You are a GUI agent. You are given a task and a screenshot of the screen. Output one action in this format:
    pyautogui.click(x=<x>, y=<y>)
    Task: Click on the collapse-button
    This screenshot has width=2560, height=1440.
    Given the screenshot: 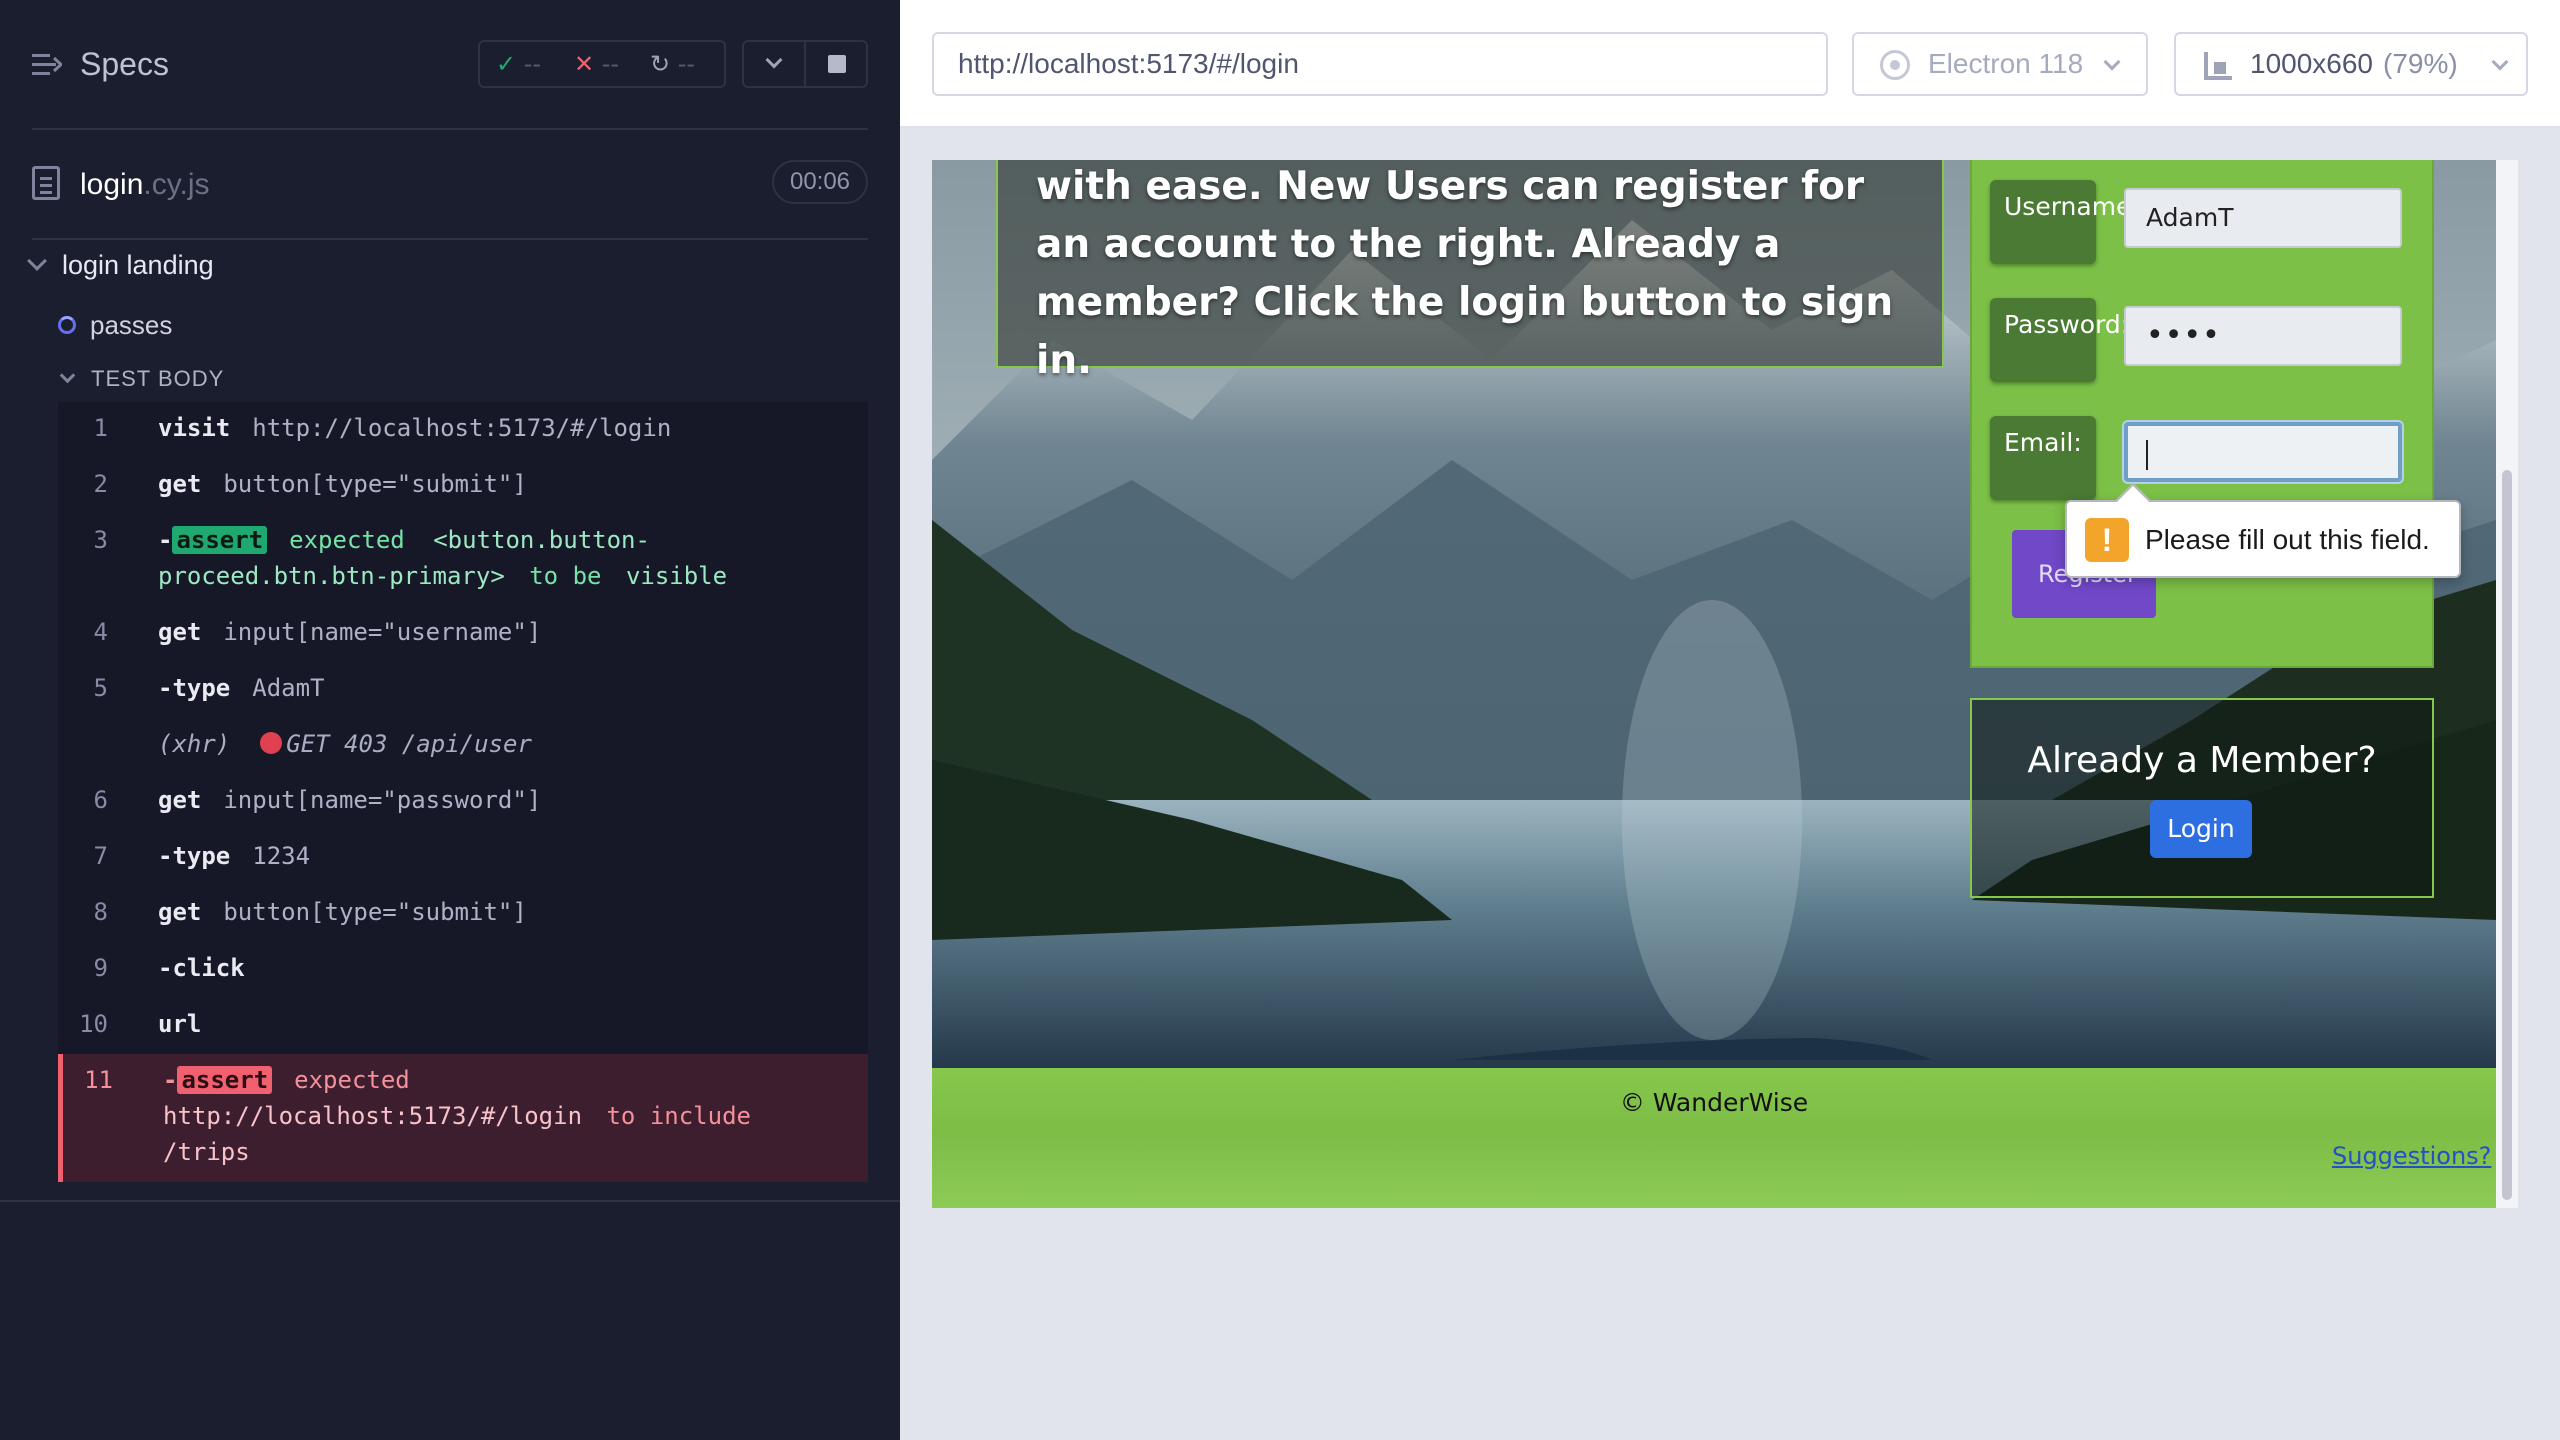 What is the action you would take?
    pyautogui.click(x=774, y=64)
    